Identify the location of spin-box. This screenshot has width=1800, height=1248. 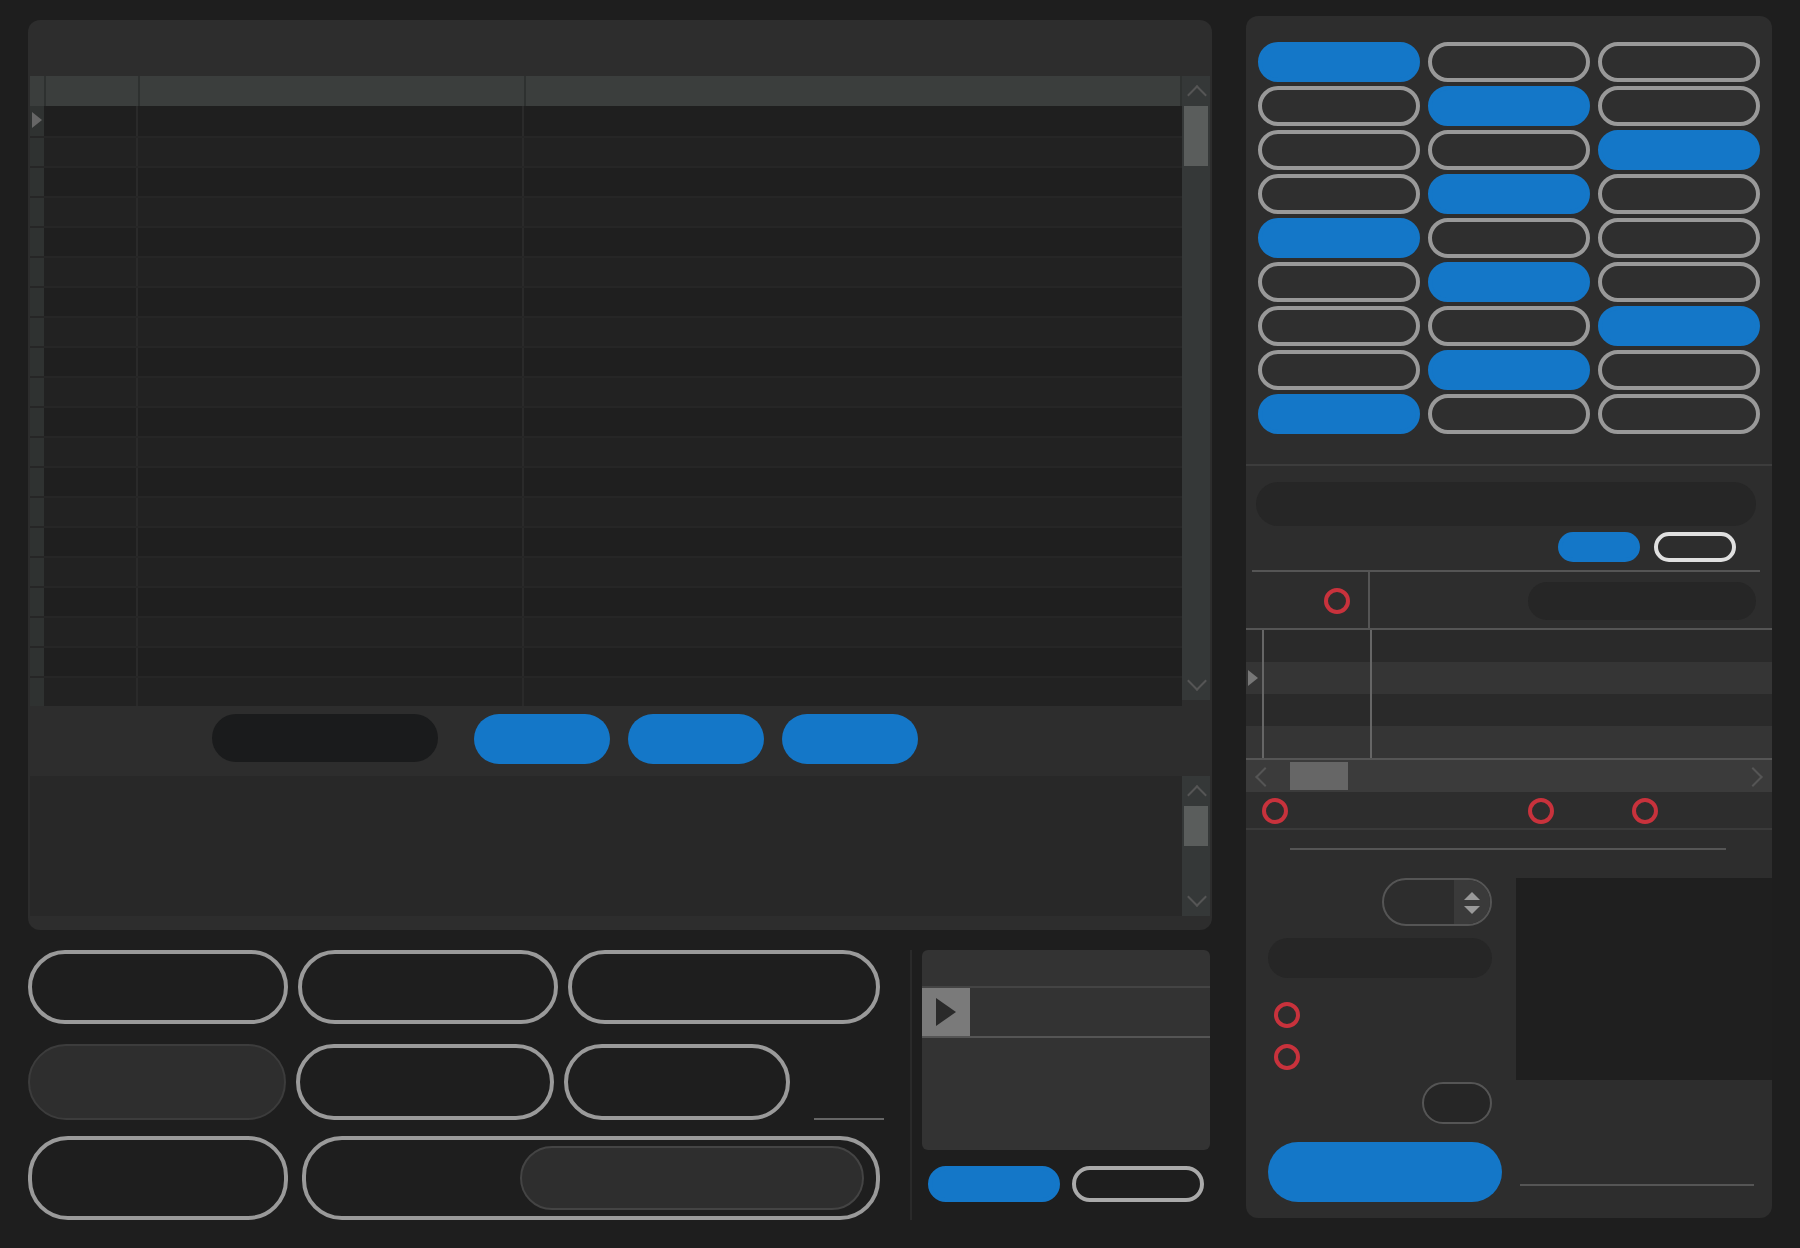
(1437, 902).